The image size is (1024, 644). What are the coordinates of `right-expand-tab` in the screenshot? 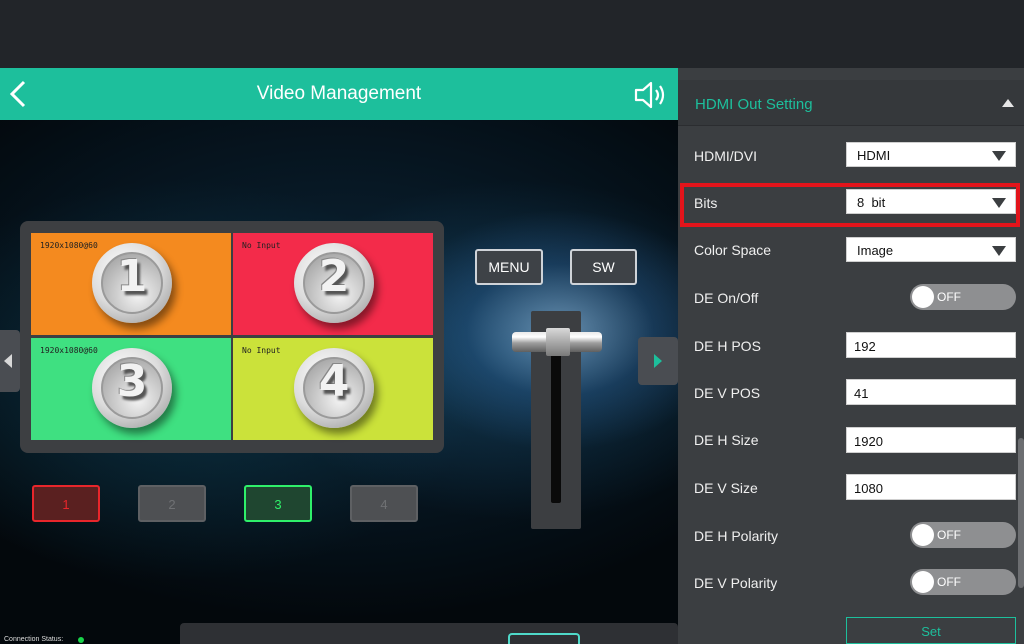 It's located at (658, 361).